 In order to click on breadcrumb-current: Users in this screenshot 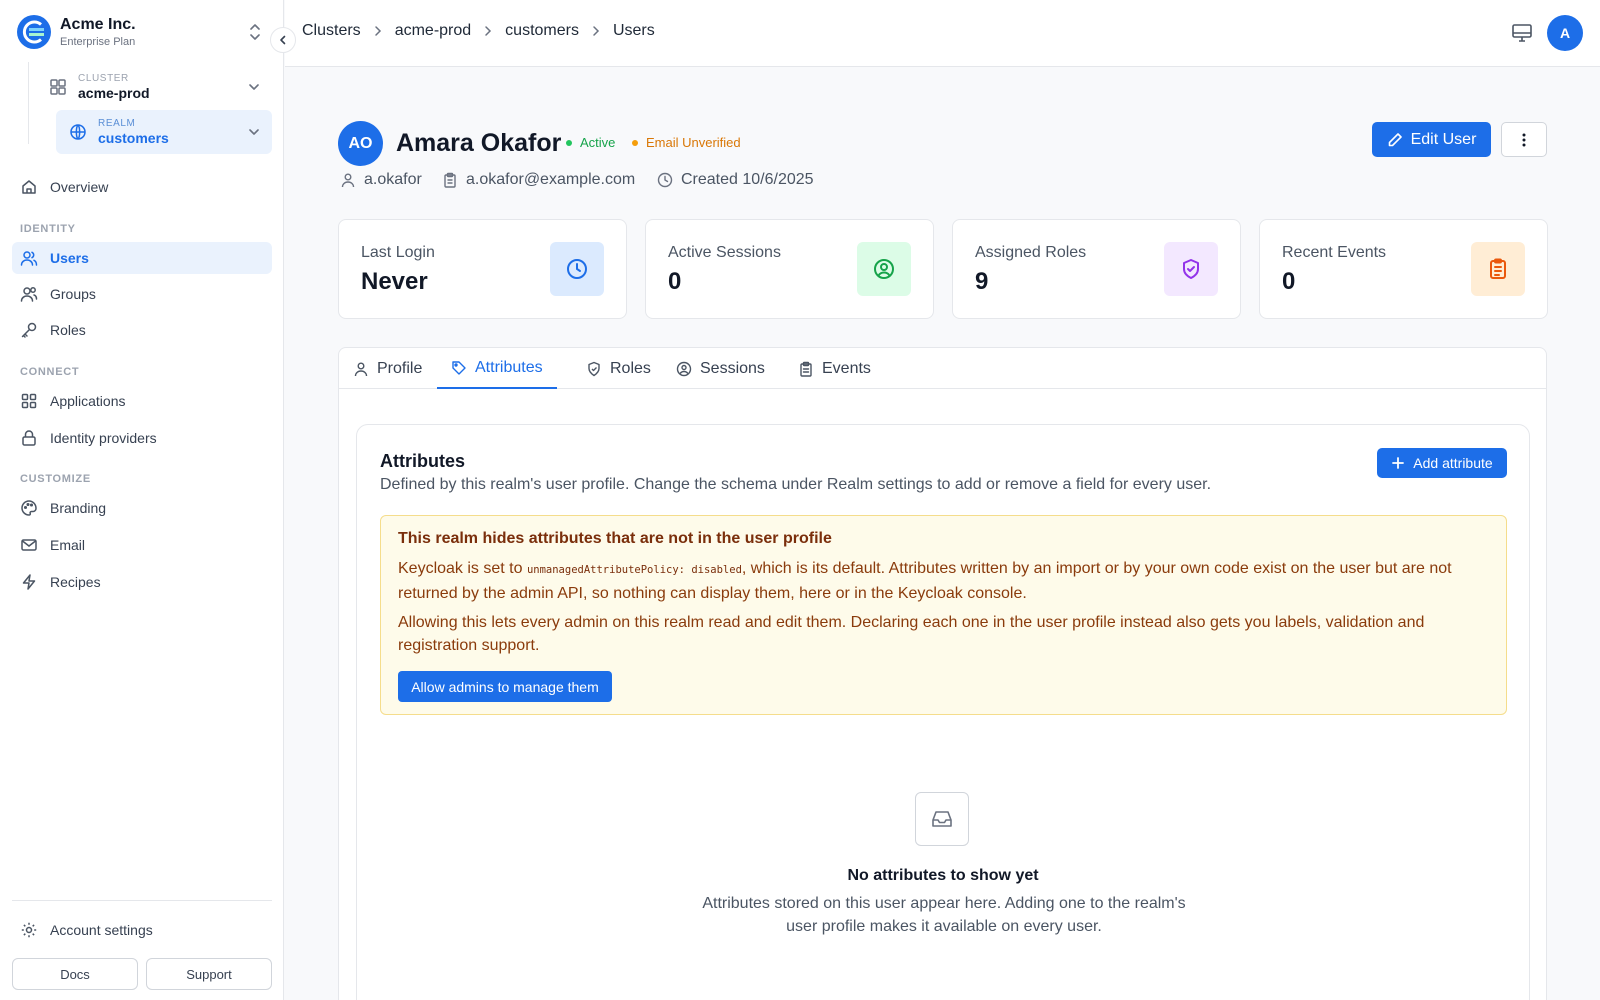, I will do `click(633, 30)`.